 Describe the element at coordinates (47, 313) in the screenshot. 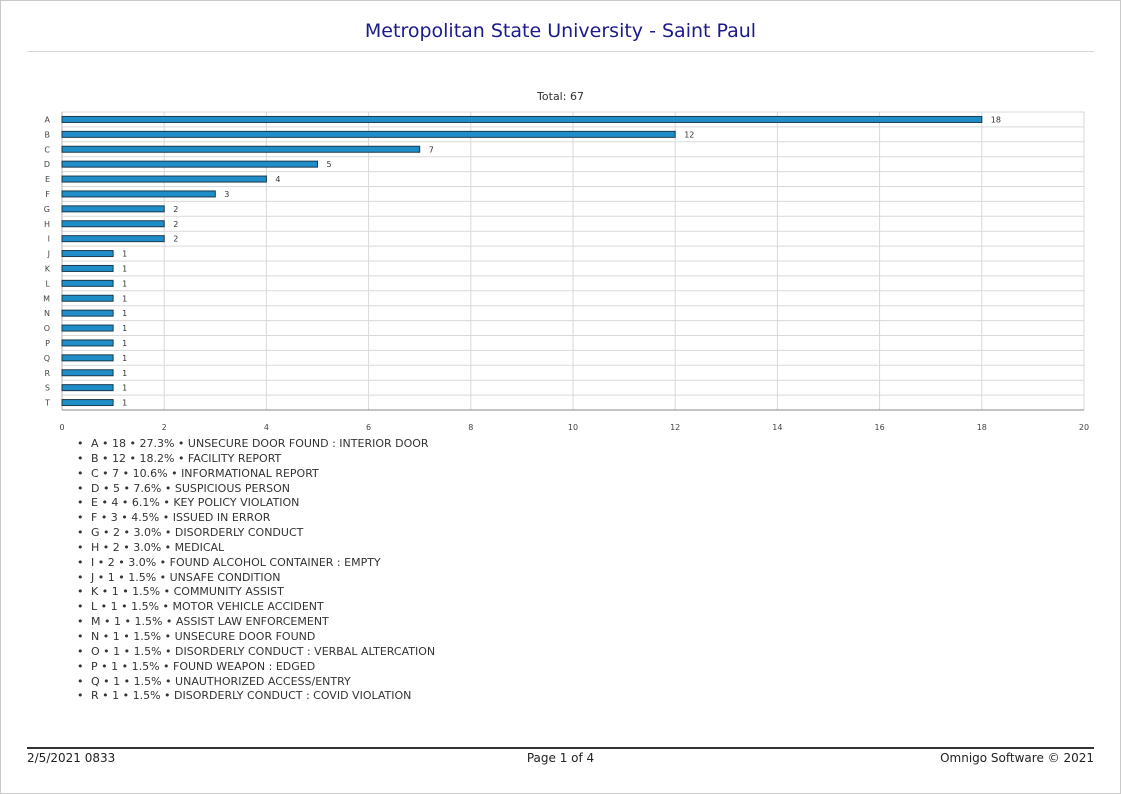

I see `y-category-label: N` at that location.